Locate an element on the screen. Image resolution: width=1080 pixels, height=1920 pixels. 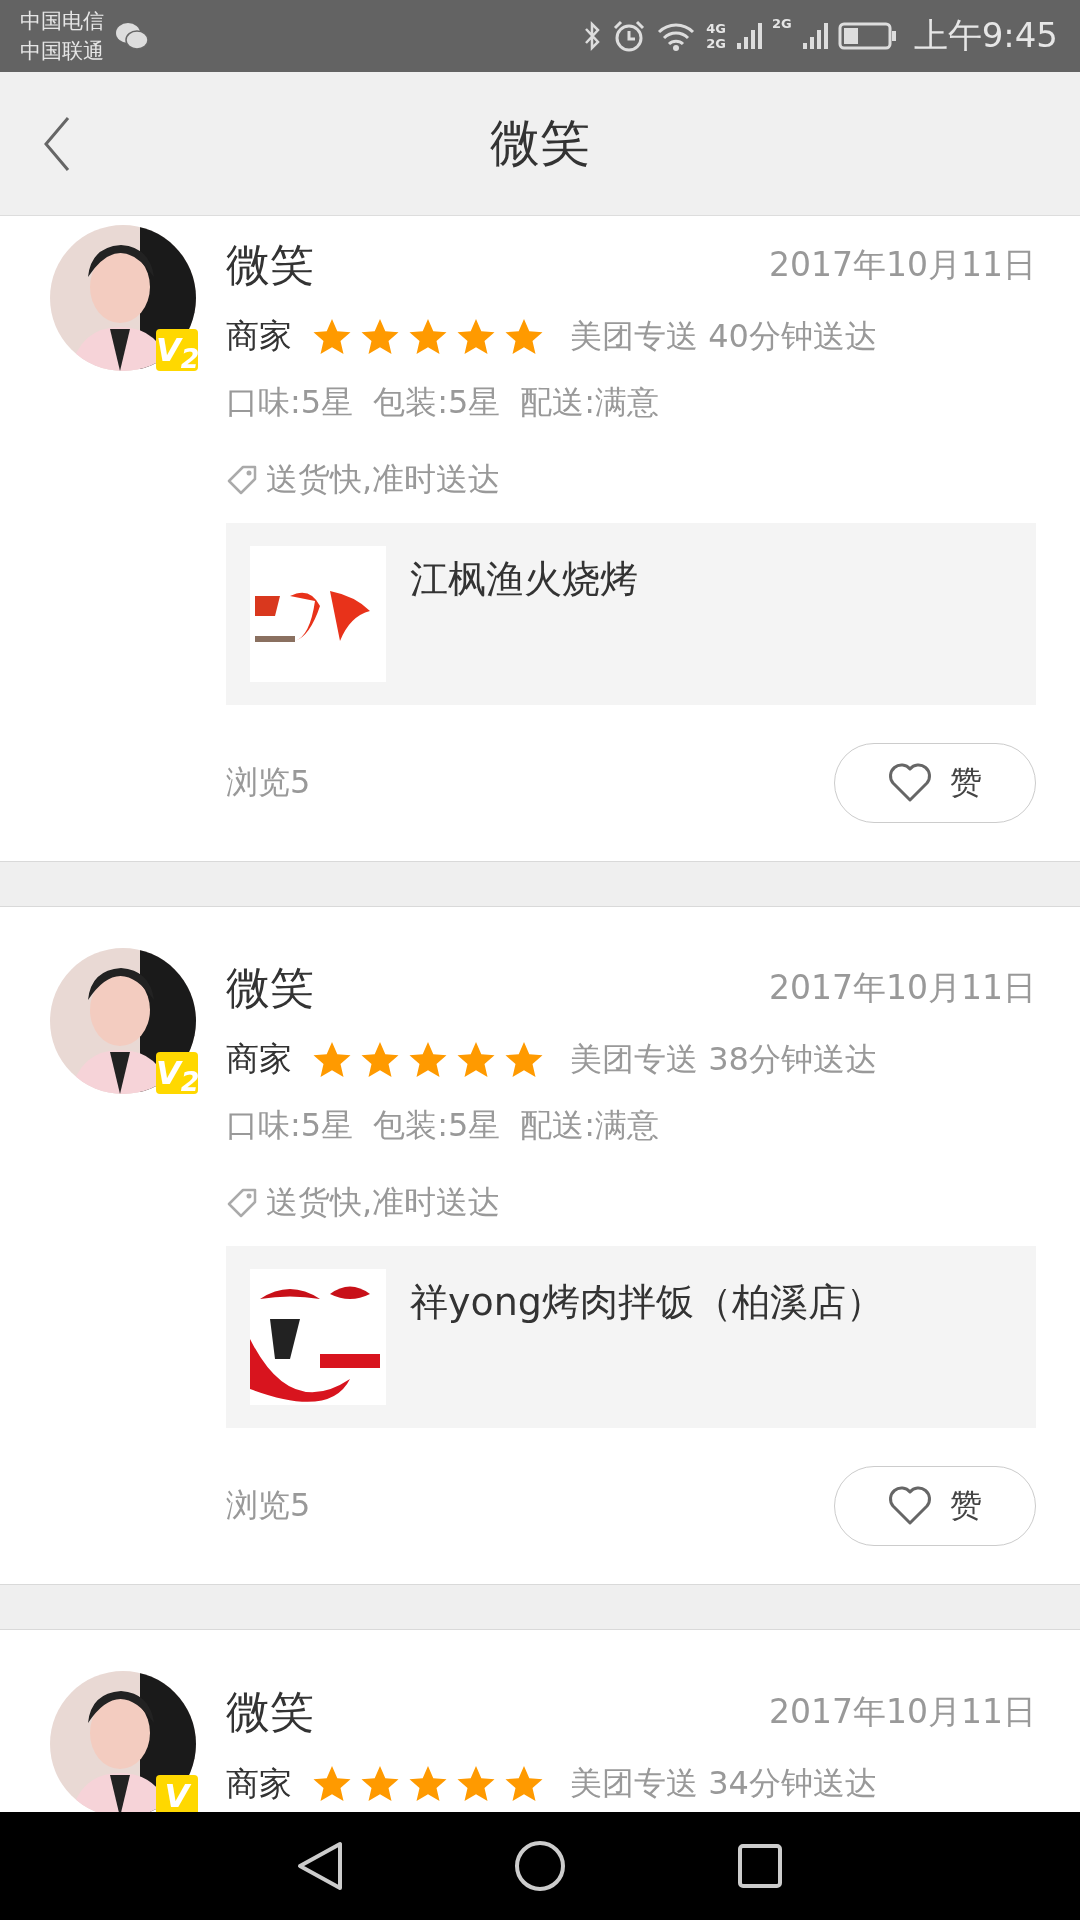
alarm-icon is located at coordinates (629, 36).